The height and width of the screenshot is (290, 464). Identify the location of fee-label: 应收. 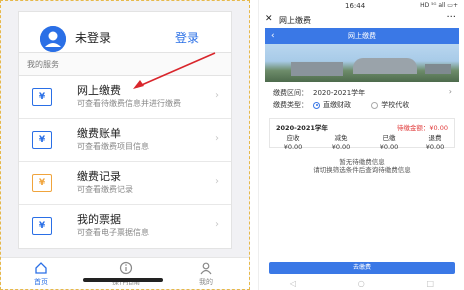
(293, 138).